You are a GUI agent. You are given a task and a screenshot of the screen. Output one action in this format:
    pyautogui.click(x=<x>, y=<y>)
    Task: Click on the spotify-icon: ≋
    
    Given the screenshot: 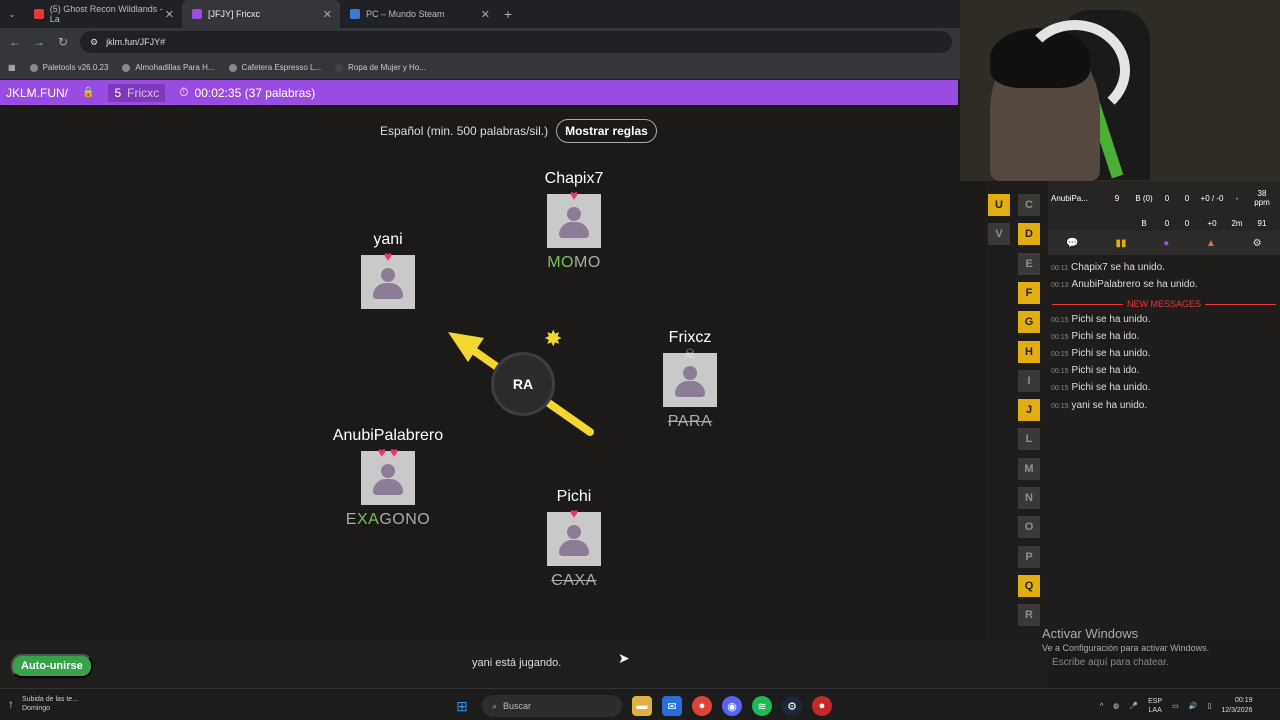 What is the action you would take?
    pyautogui.click(x=762, y=706)
    